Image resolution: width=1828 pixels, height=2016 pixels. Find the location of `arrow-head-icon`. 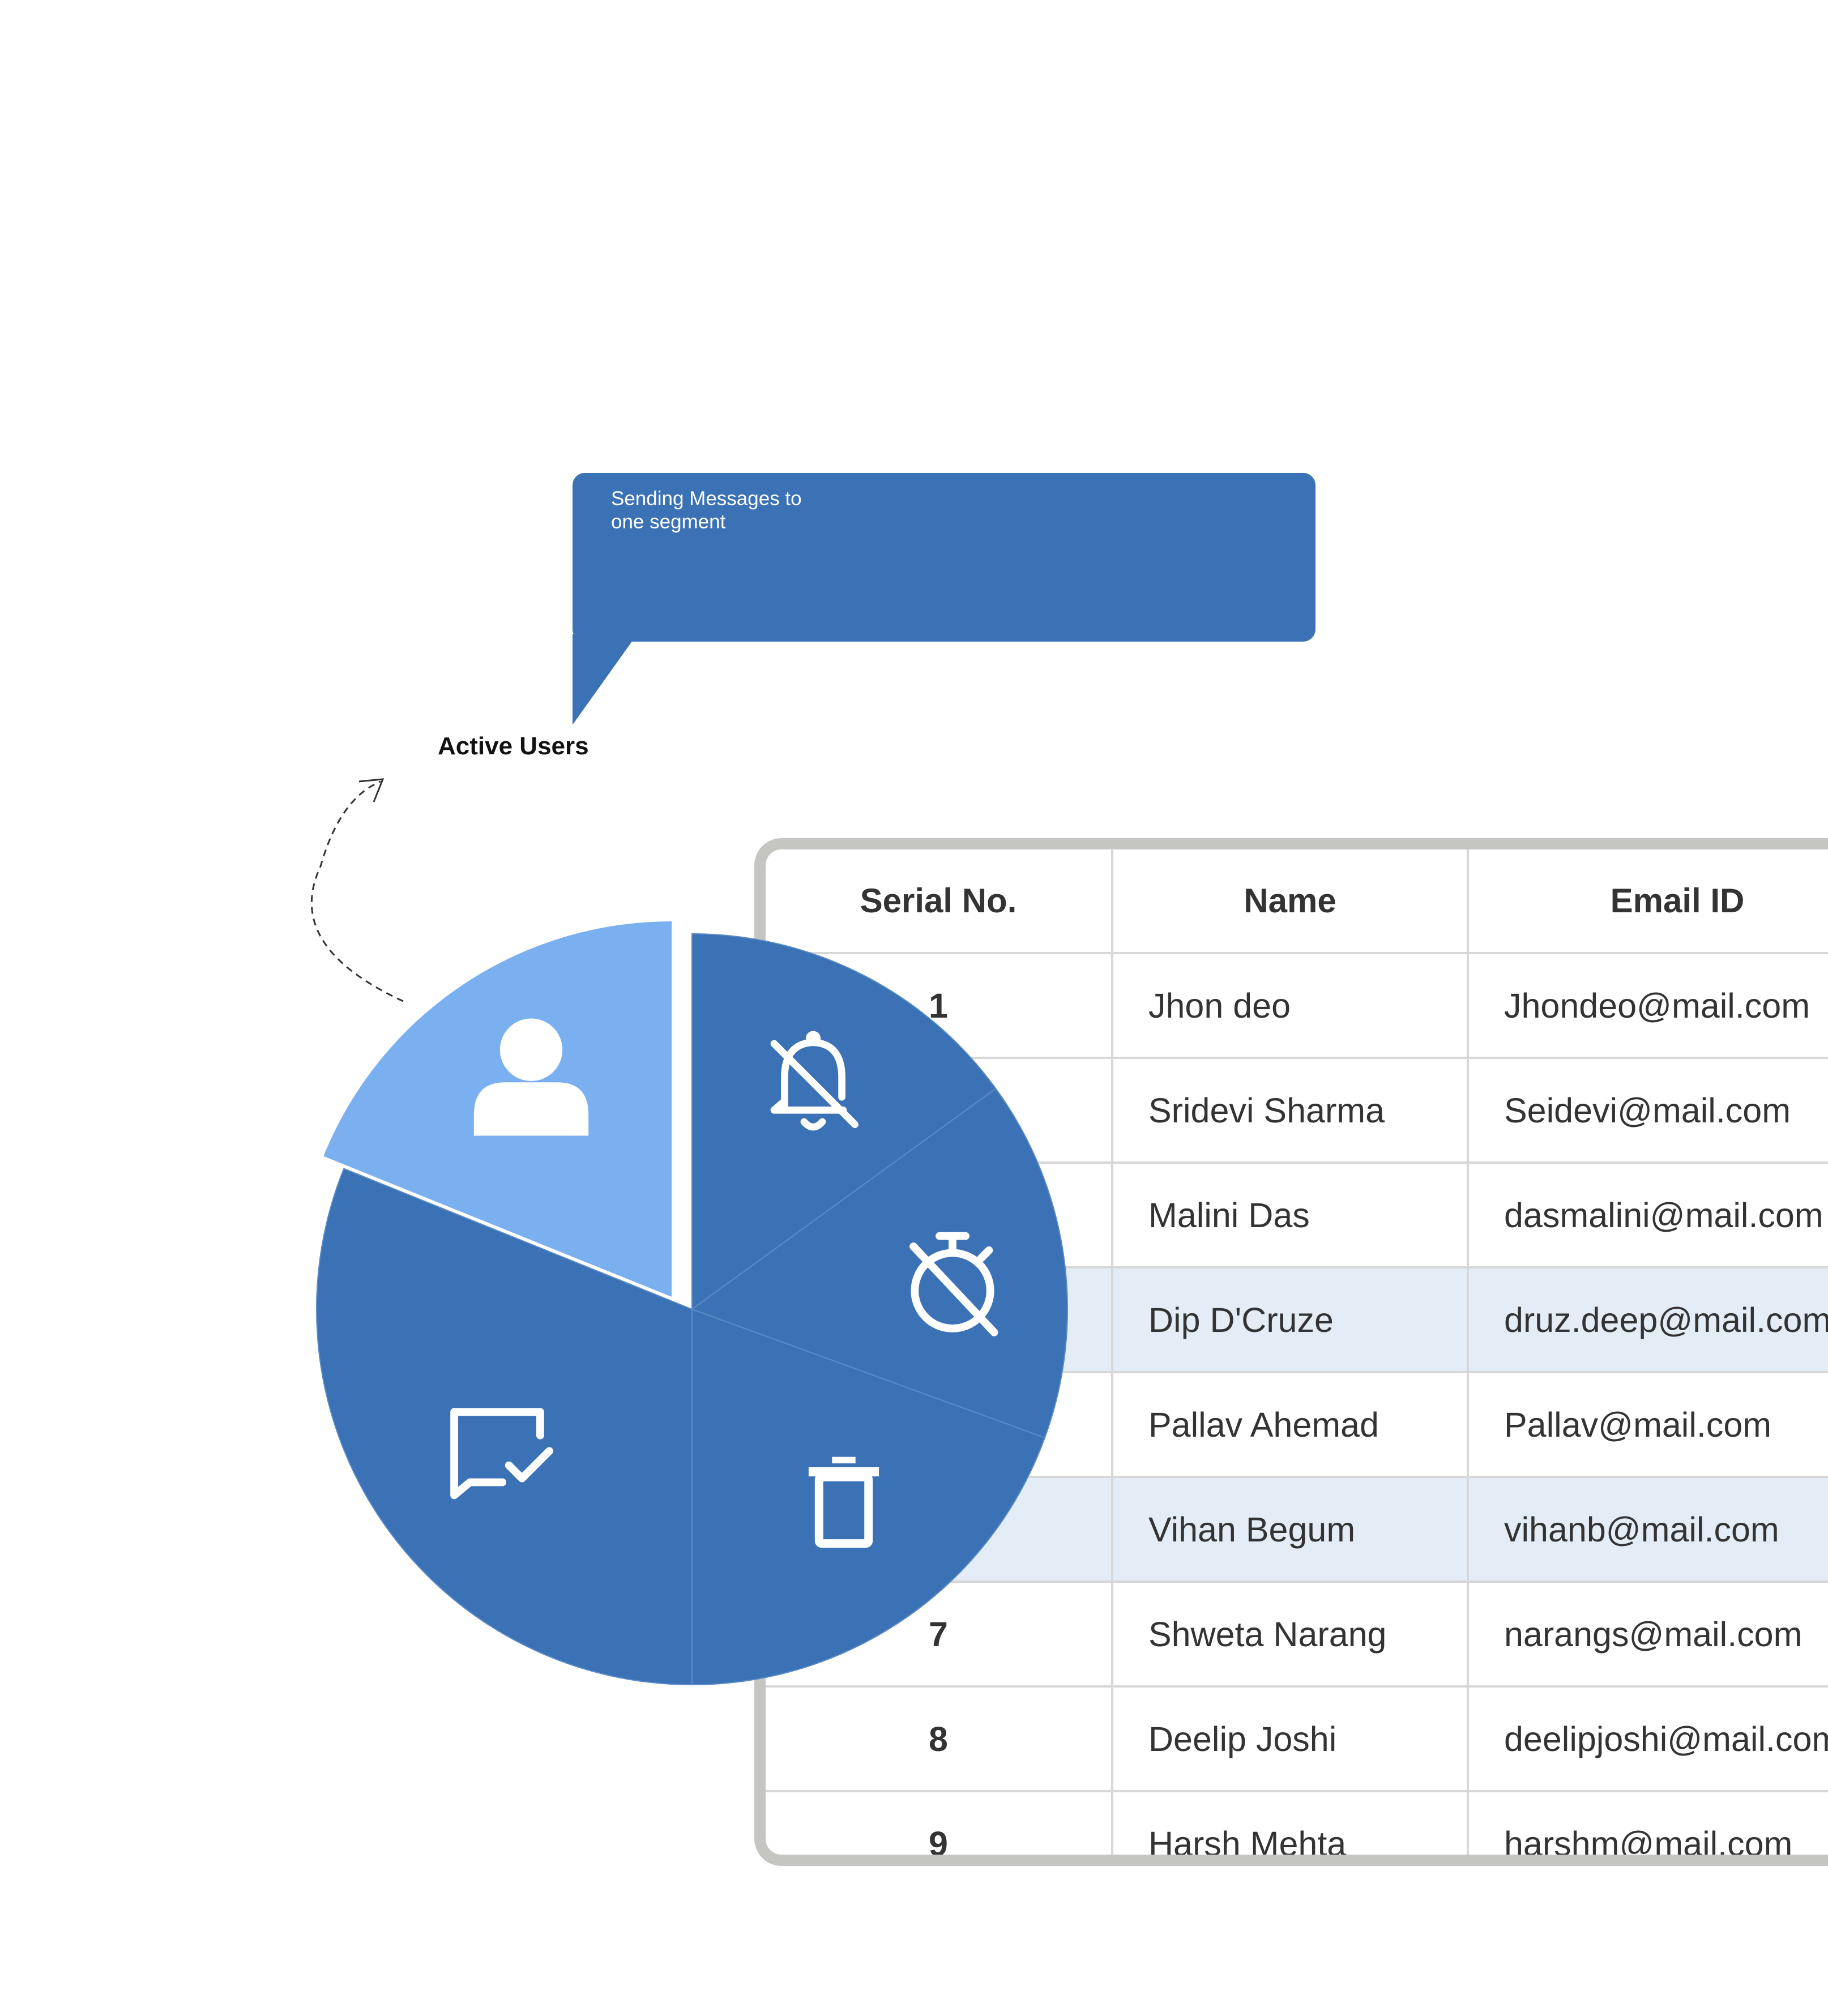

arrow-head-icon is located at coordinates (371, 790).